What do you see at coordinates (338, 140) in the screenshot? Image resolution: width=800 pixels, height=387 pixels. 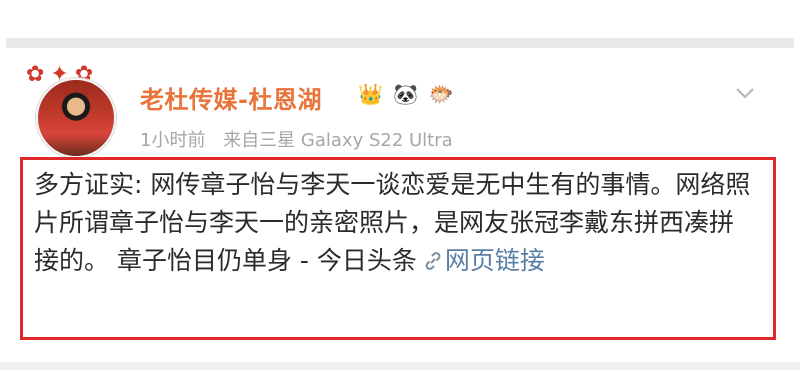 I see `post-source: 来自三星 Galaxy S22 Ultra` at bounding box center [338, 140].